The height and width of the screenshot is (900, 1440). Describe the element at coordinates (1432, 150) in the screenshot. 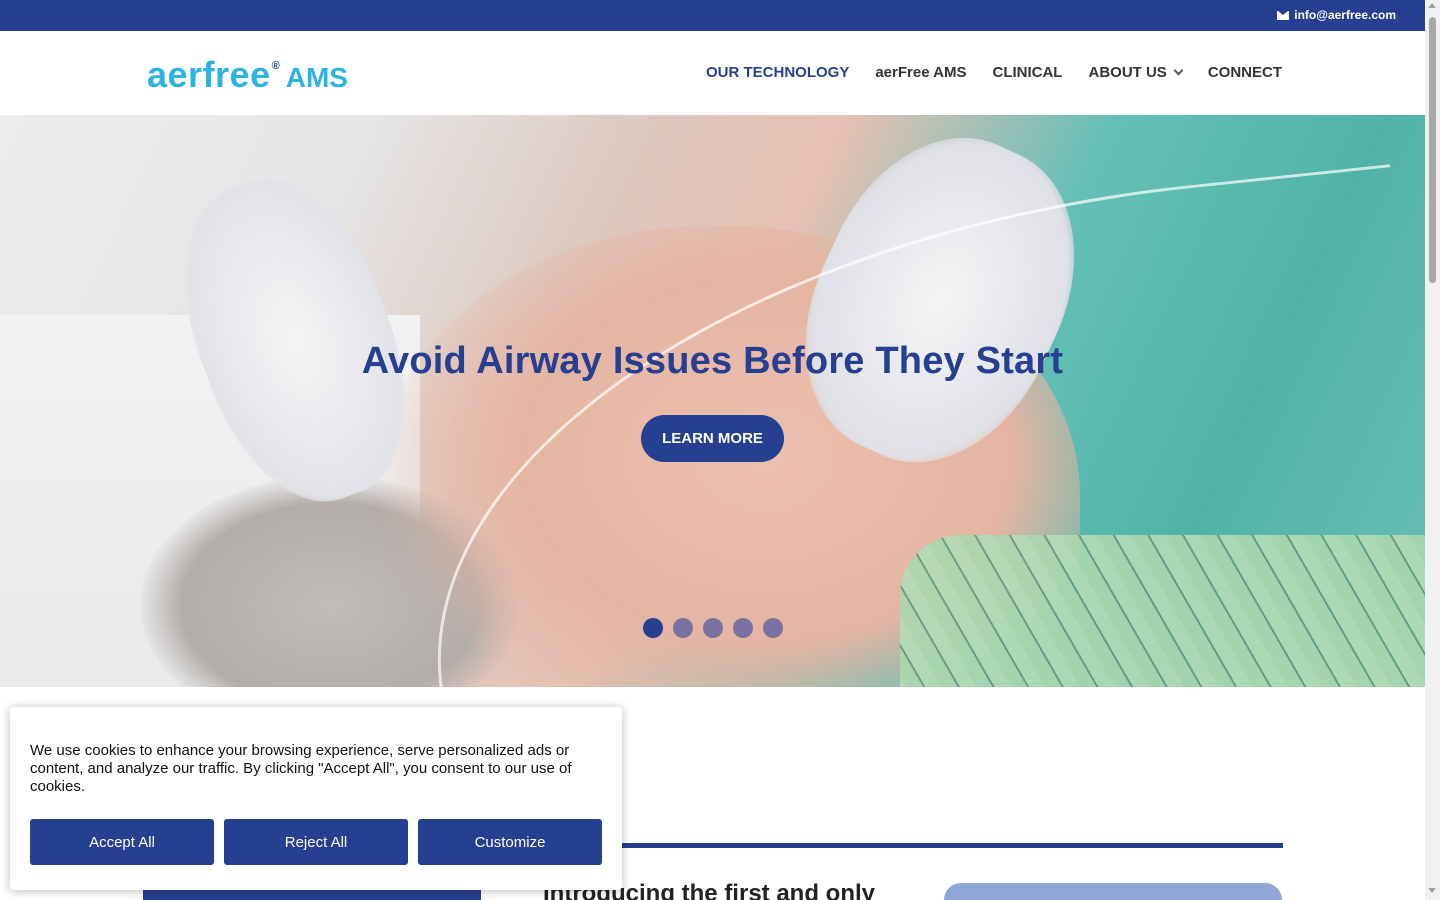

I see `scrollbar-thumb` at that location.